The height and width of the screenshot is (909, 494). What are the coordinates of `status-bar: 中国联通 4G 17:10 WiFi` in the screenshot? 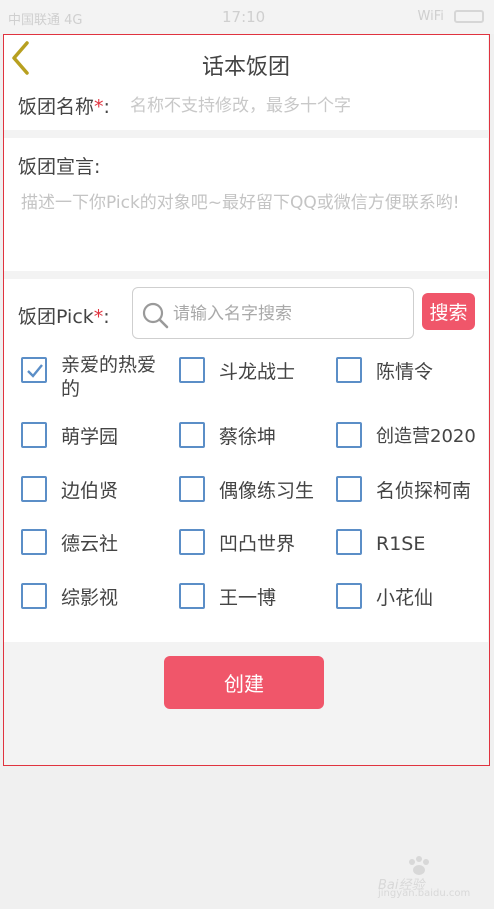 It's located at (247, 17).